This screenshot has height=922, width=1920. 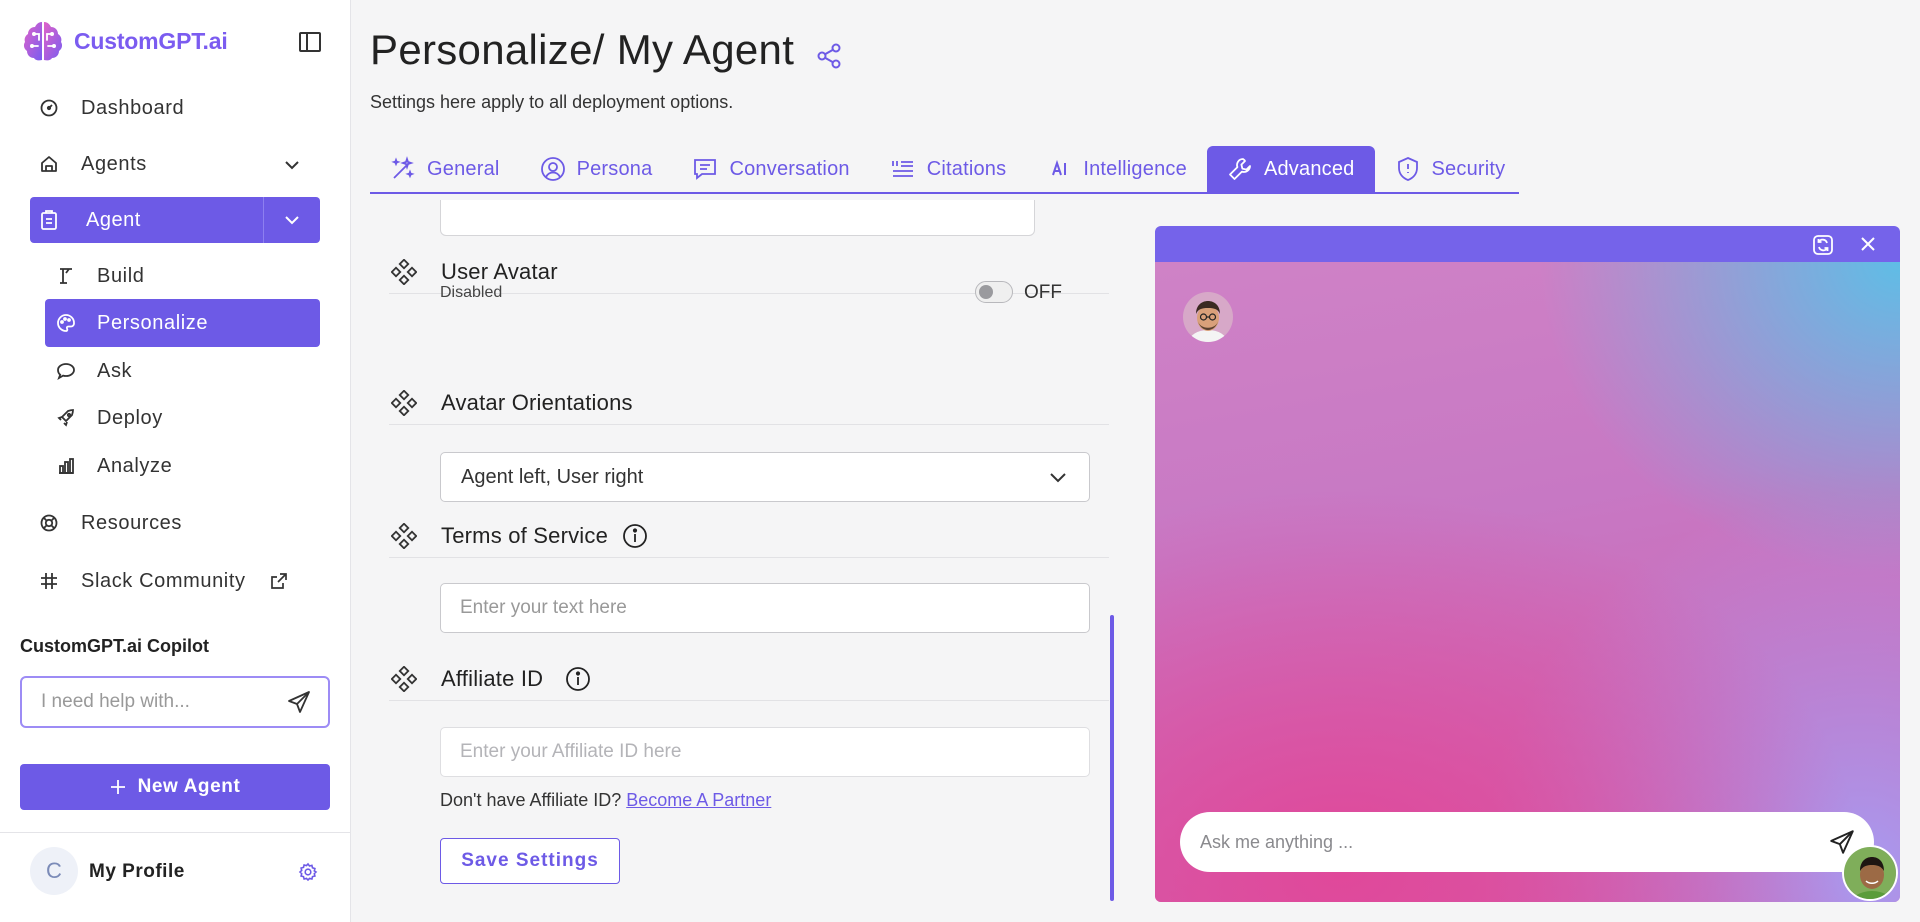 What do you see at coordinates (1043, 292) in the screenshot?
I see `toggle-state: OFF` at bounding box center [1043, 292].